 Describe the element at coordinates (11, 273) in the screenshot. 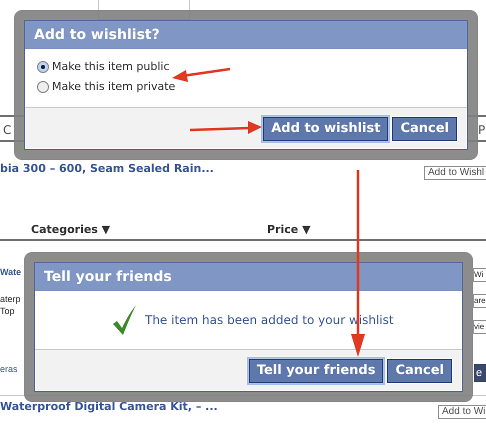

I see `item-title-link: Wate` at that location.